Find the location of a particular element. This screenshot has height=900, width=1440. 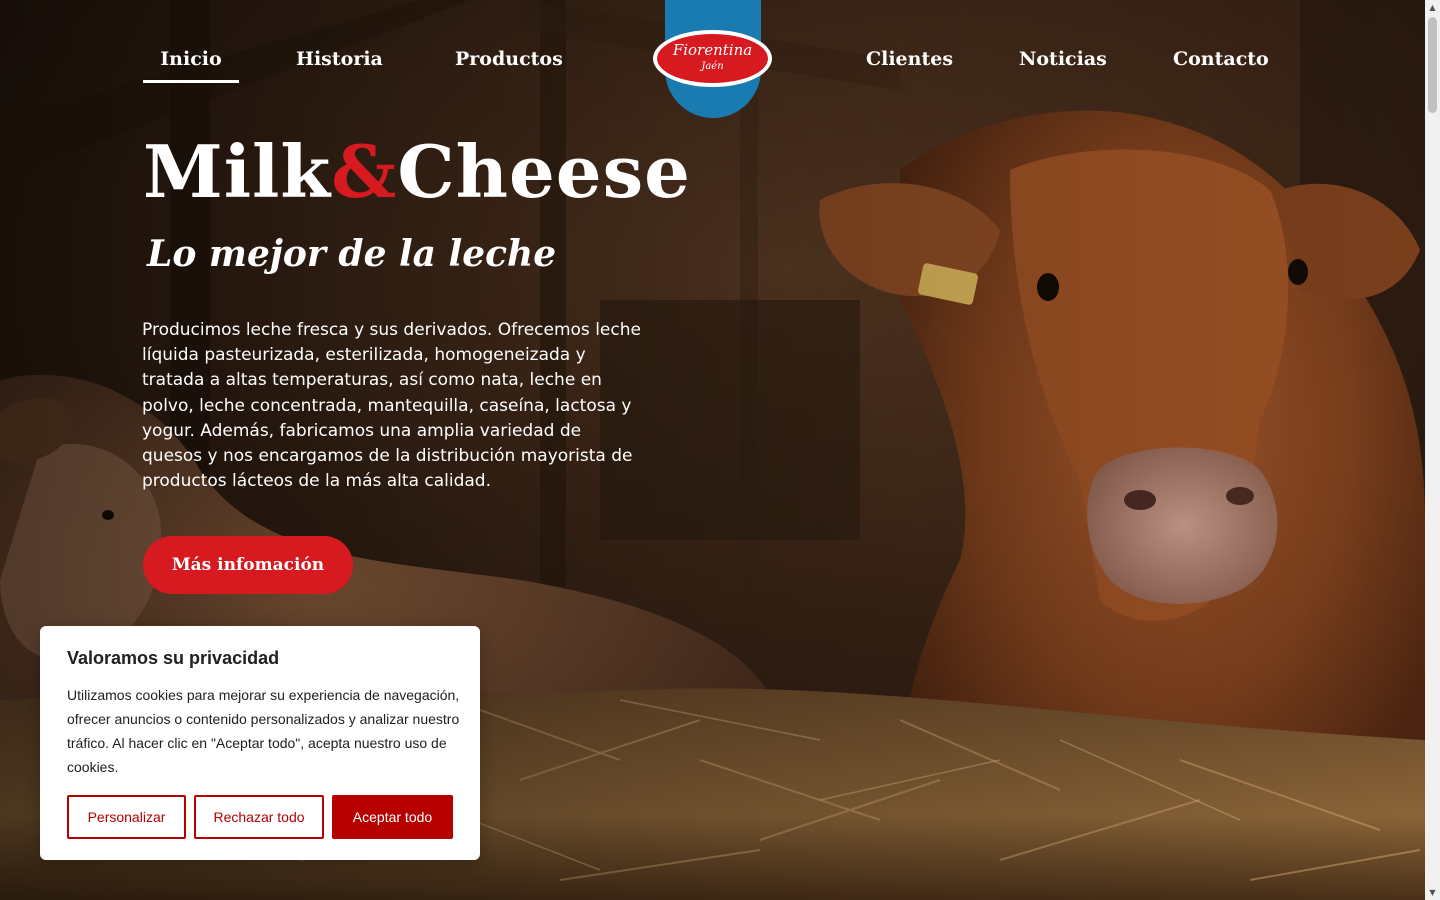

logo-badge: Fiorentina Jaén is located at coordinates (712, 58).